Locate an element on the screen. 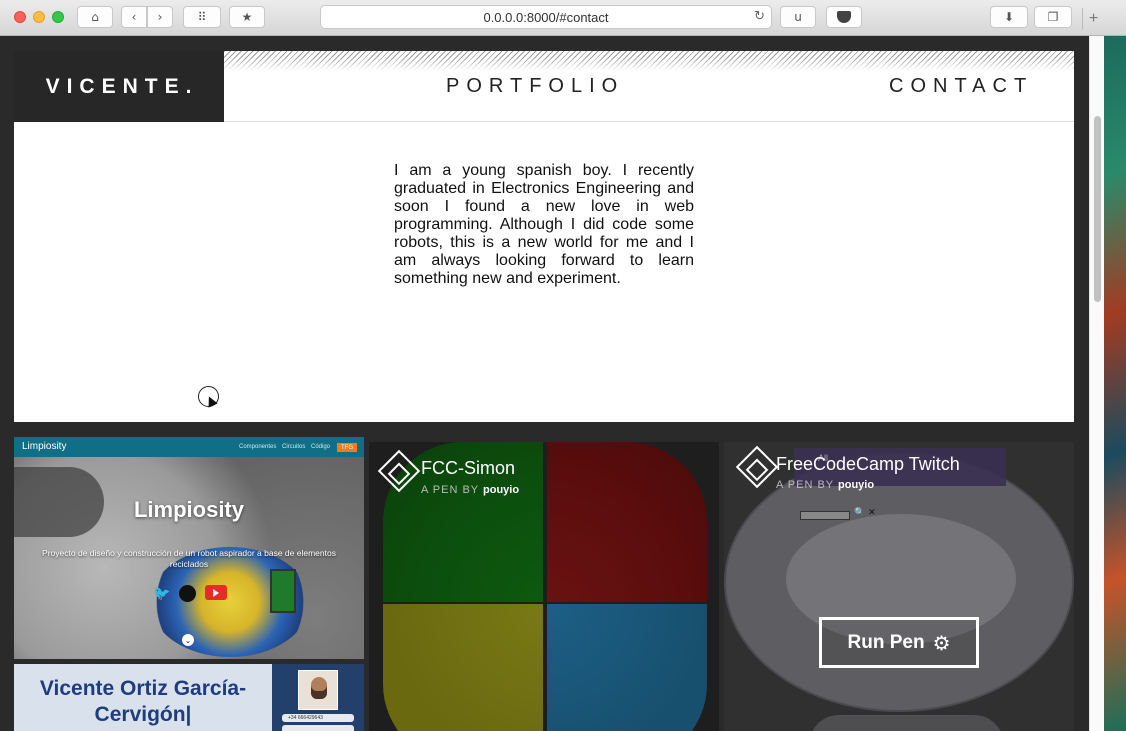 This screenshot has height=731, width=1126. grid-icon: ⠿ is located at coordinates (202, 17).